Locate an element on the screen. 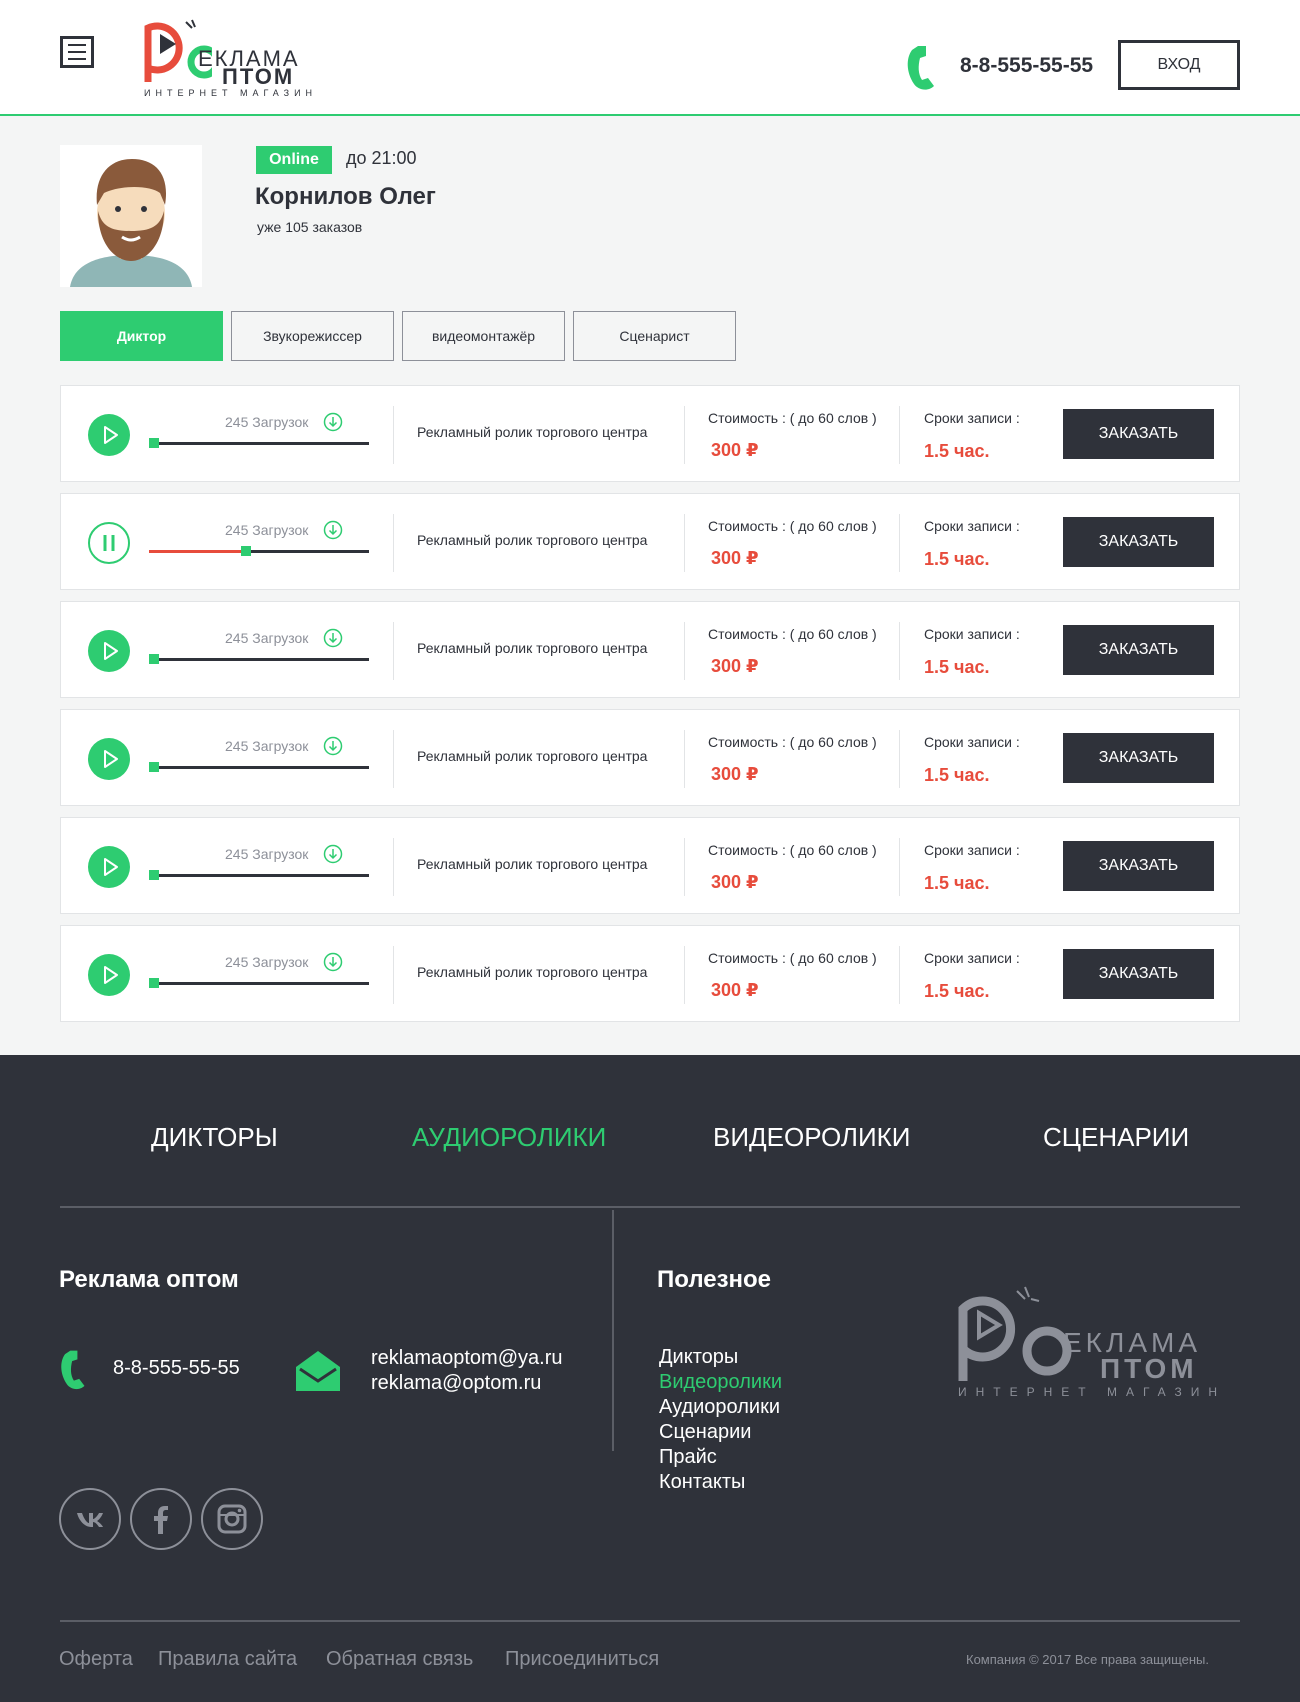 The height and width of the screenshot is (1702, 1300). tab-video-editor: видеомонтажёр is located at coordinates (483, 336).